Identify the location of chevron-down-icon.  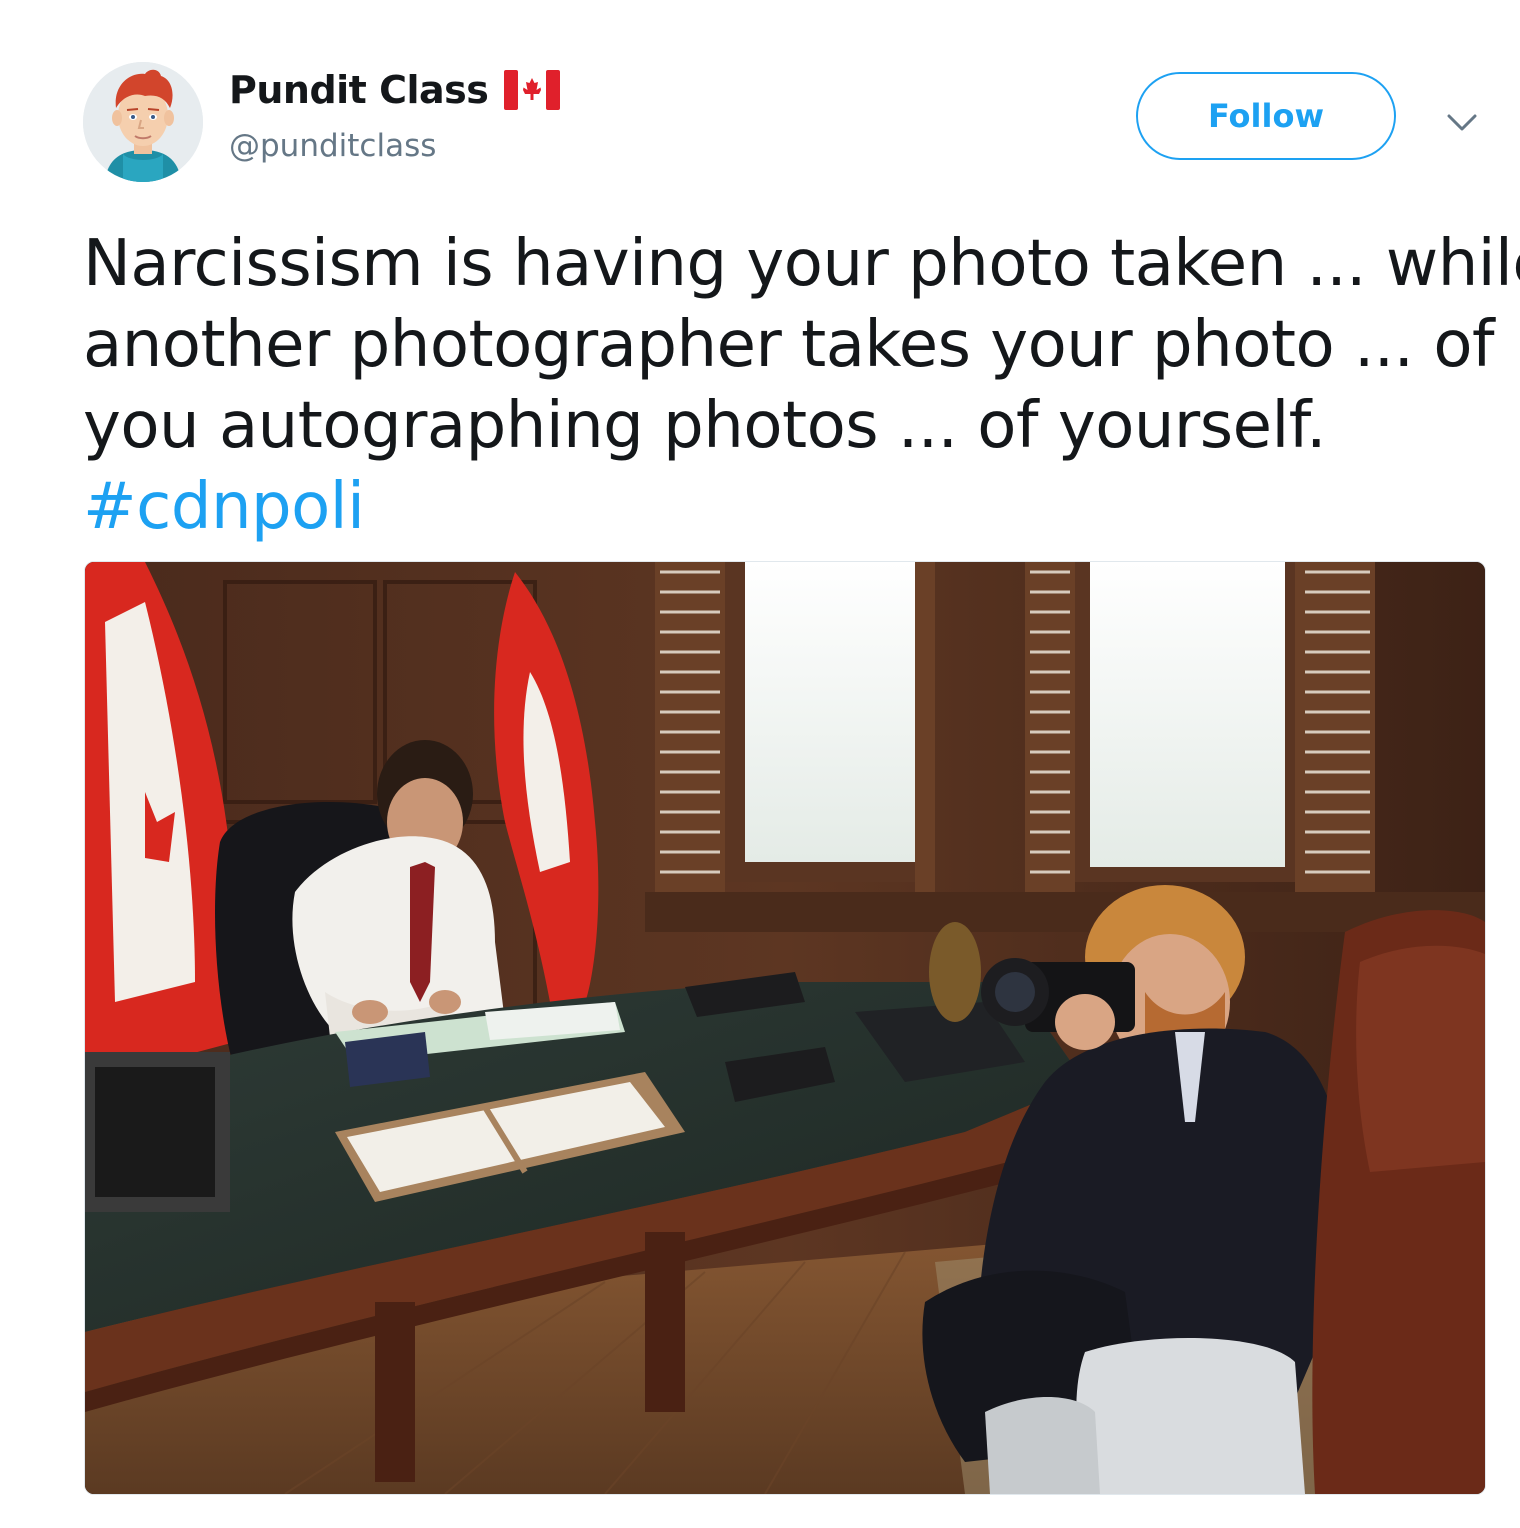
(1462, 122).